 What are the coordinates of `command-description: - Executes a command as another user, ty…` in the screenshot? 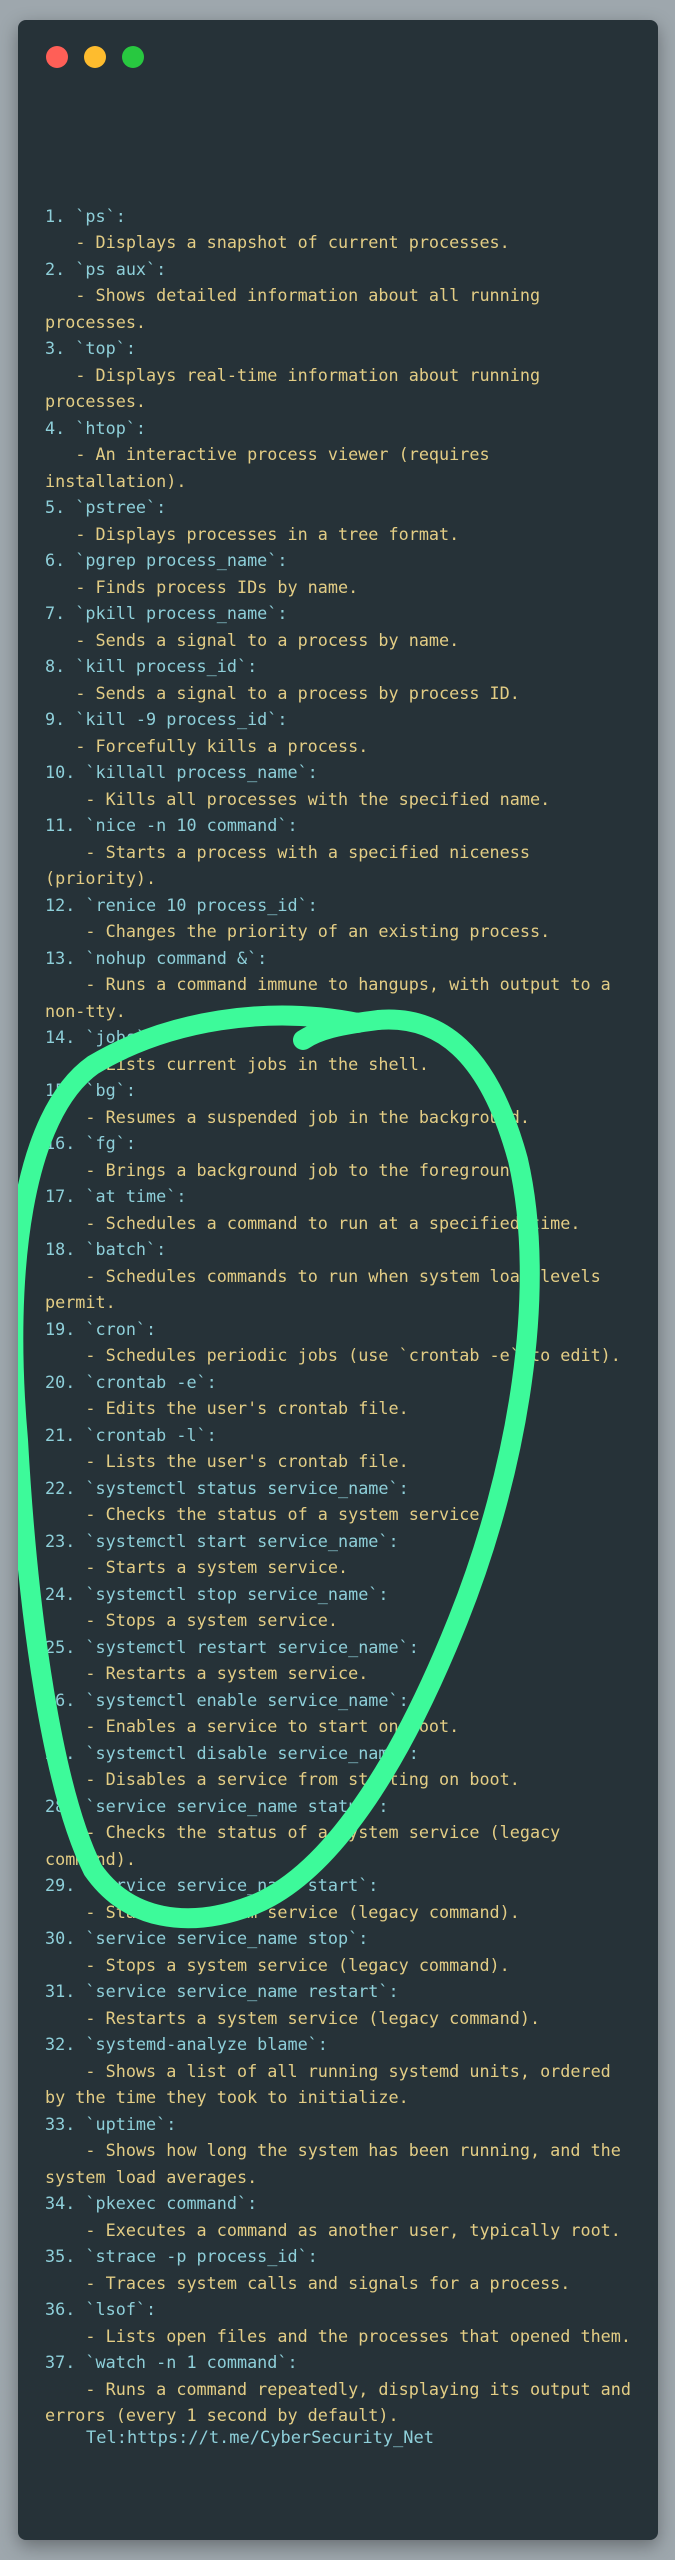 It's located at (333, 2229).